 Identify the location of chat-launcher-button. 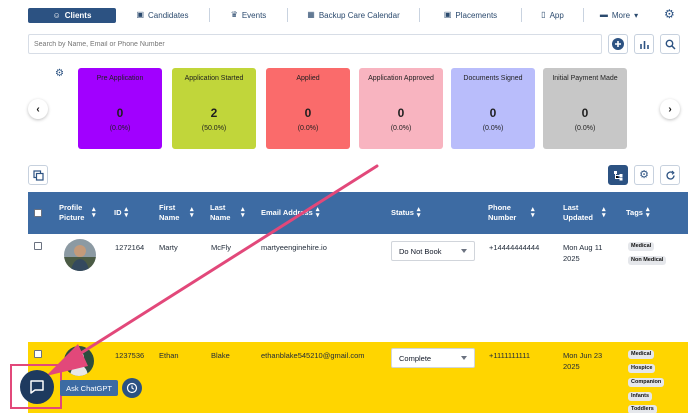
(37, 387).